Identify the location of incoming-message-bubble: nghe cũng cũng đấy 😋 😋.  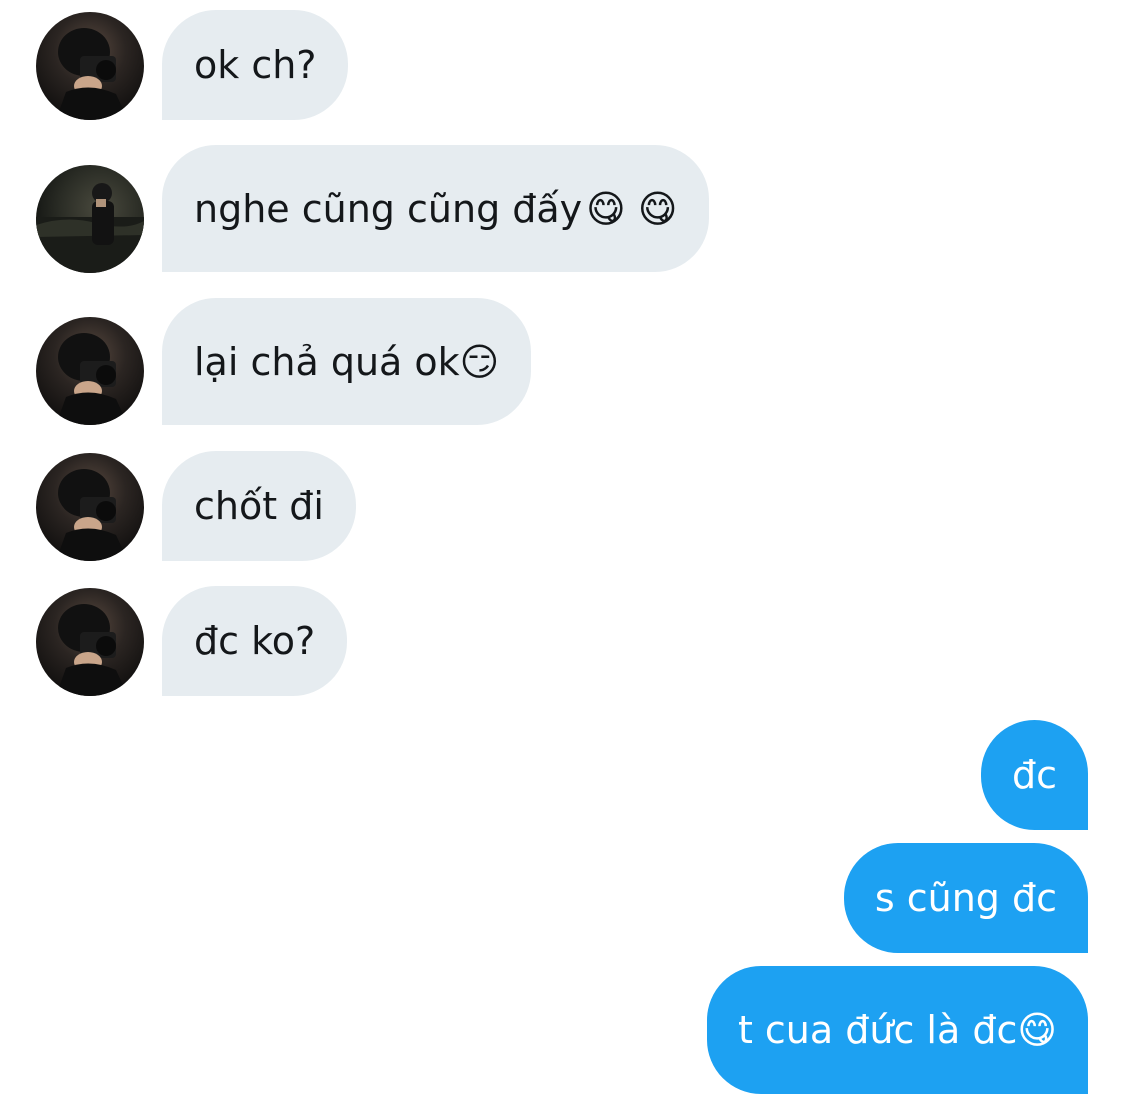
(436, 208).